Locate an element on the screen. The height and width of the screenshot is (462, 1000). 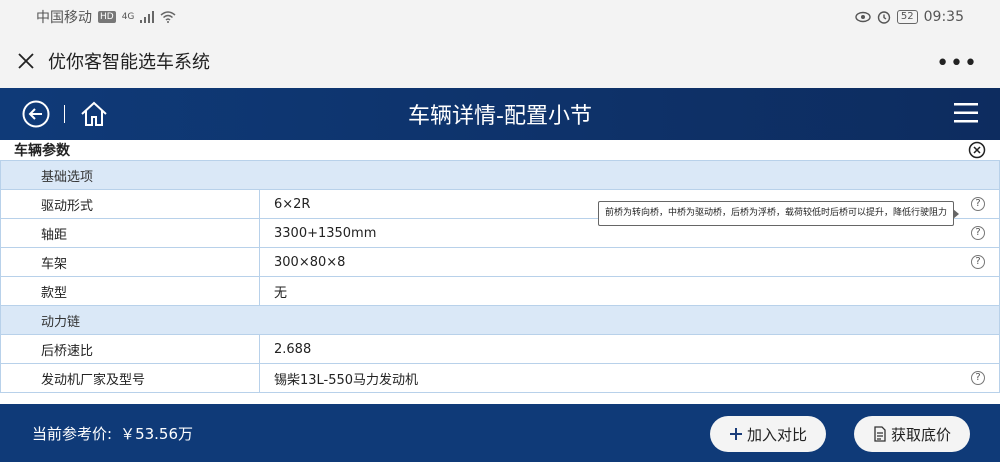
network-type: 4G is located at coordinates (128, 16).